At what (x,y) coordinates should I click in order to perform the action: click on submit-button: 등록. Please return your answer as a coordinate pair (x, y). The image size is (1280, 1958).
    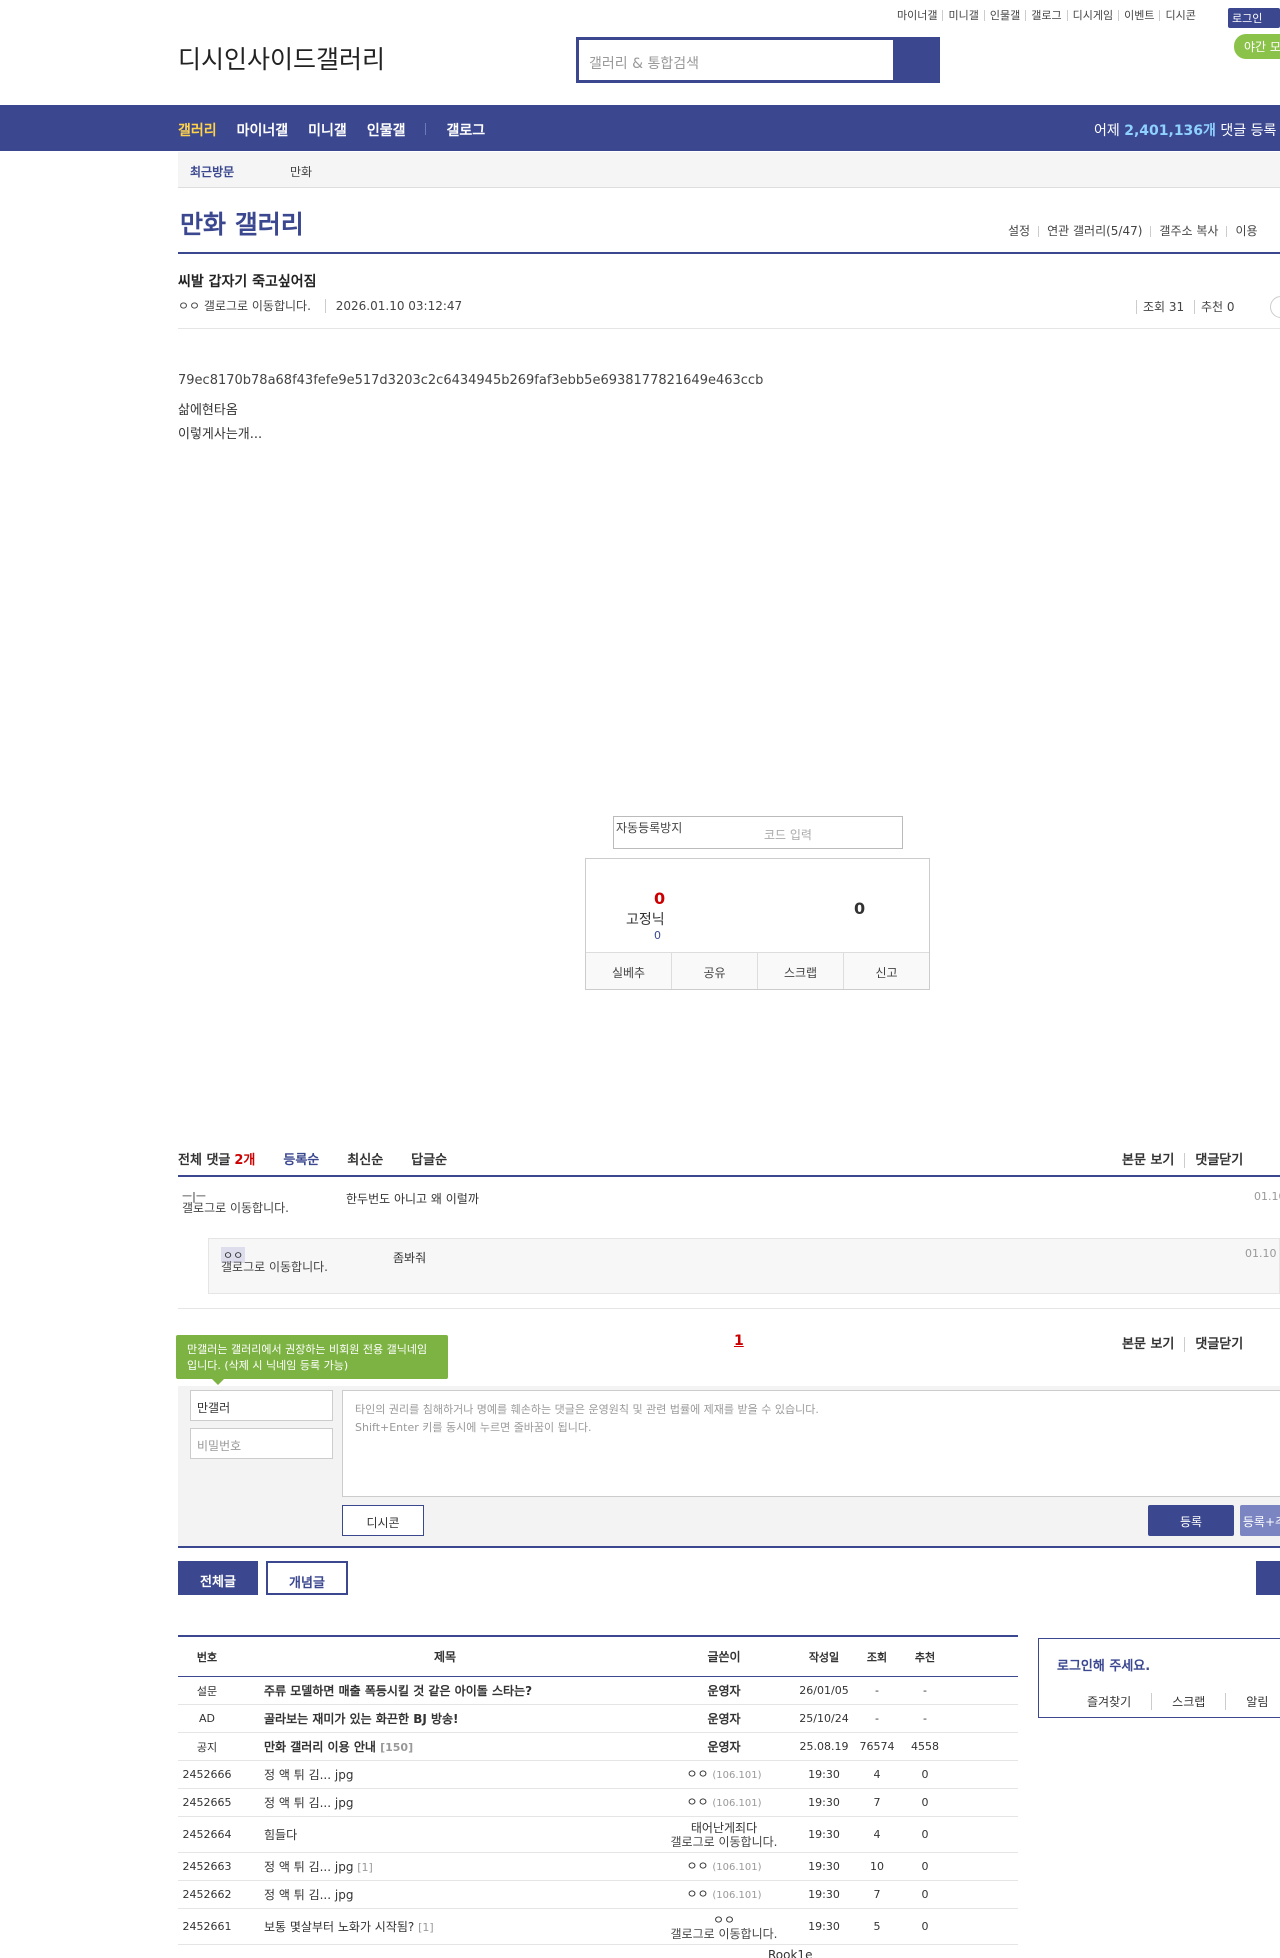
    Looking at the image, I should click on (1191, 1520).